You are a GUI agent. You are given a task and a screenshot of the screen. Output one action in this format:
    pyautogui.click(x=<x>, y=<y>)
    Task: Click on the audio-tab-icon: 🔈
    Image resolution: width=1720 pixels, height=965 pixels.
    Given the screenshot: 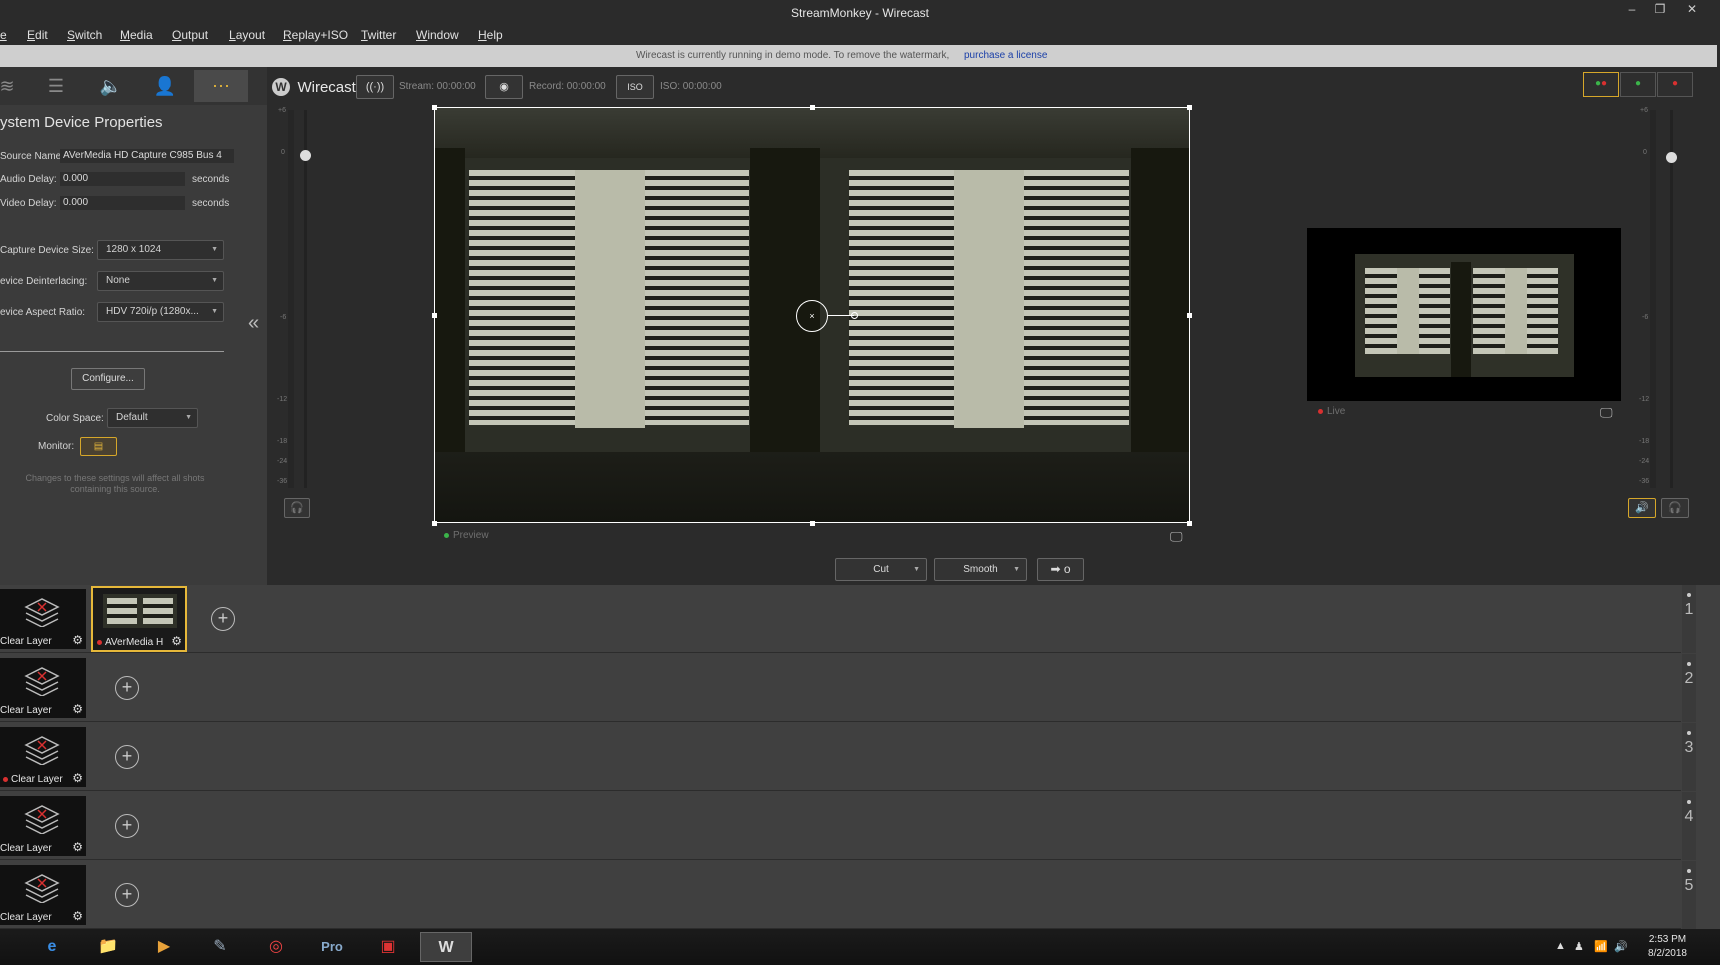 What is the action you would take?
    pyautogui.click(x=111, y=86)
    